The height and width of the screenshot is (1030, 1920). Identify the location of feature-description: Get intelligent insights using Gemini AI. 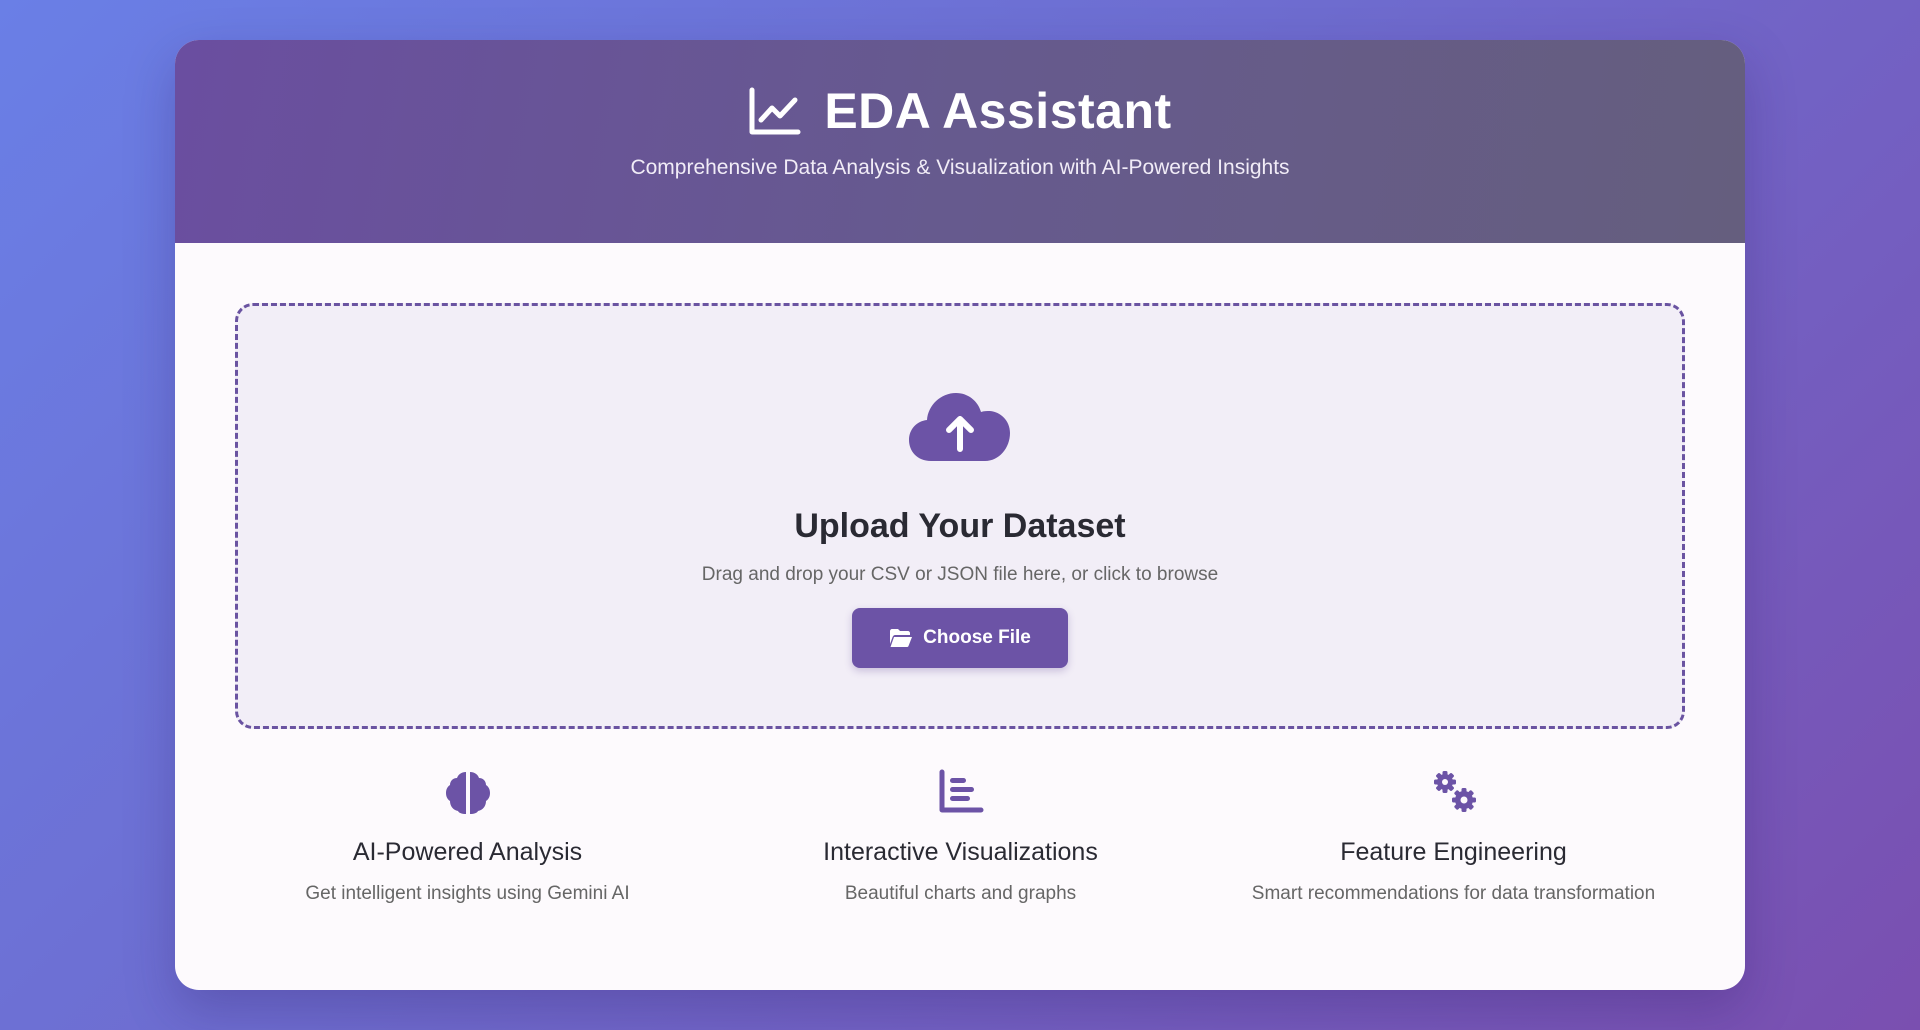
(467, 893).